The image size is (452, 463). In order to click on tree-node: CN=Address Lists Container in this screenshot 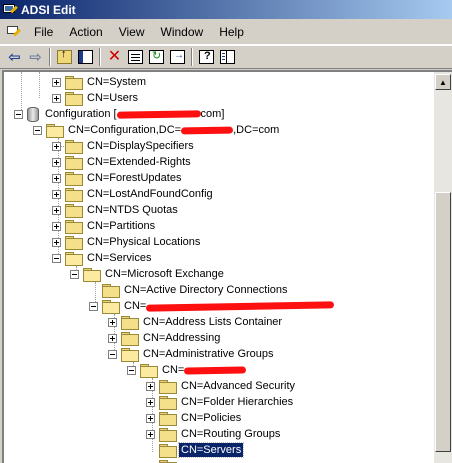, I will do `click(196, 322)`.